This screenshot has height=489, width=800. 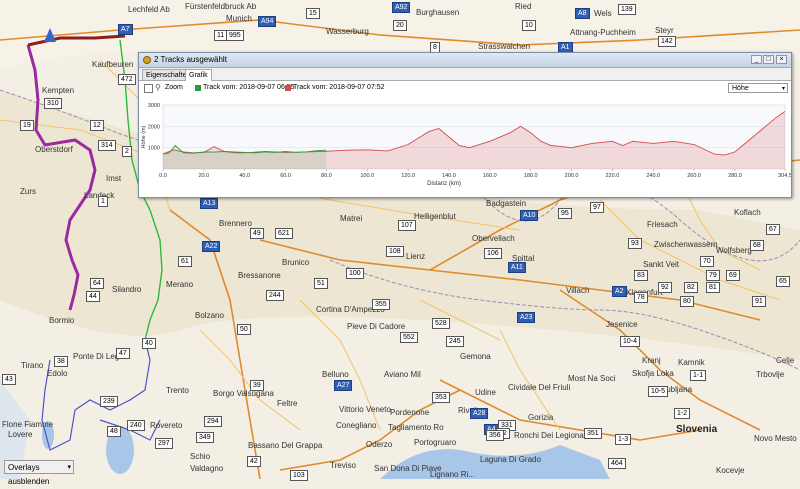 What do you see at coordinates (770, 374) in the screenshot?
I see `place-label-trbovlje: Trbovlje` at bounding box center [770, 374].